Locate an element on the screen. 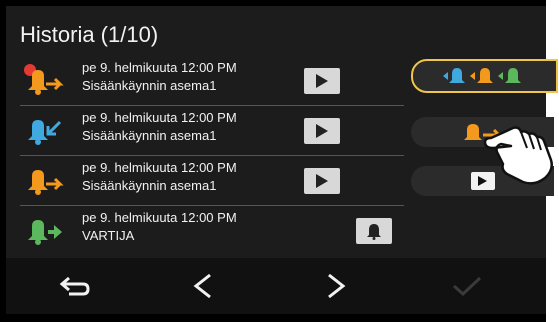 The image size is (559, 322). back-button is located at coordinates (75, 286).